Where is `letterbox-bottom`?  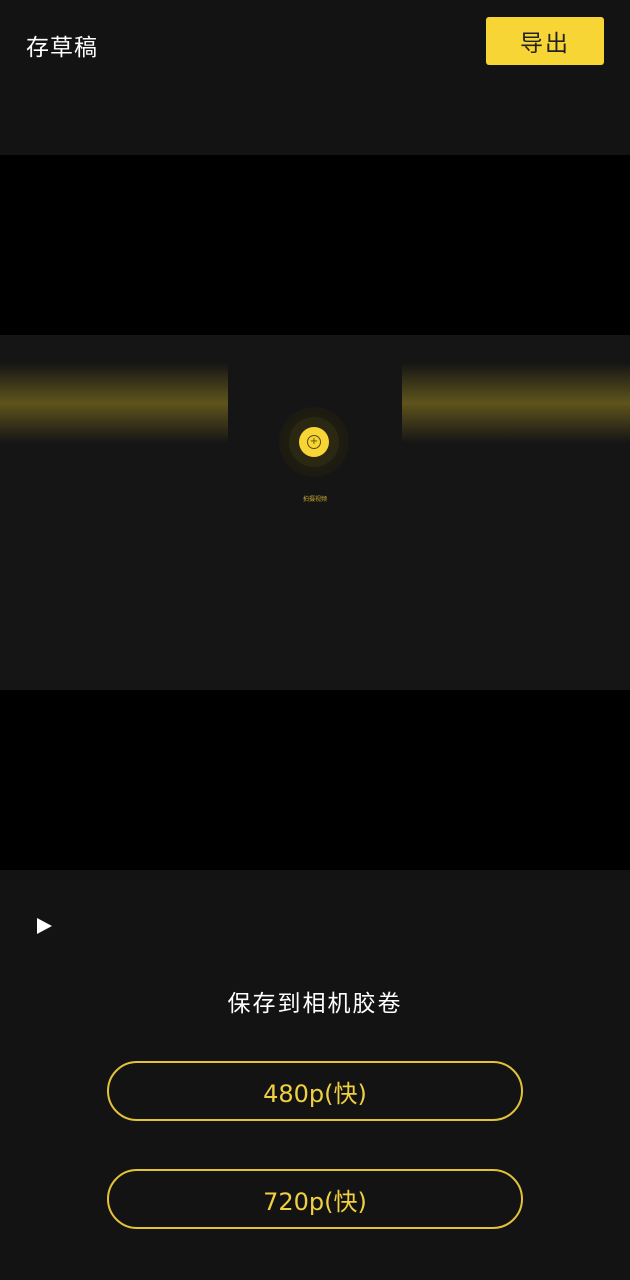
letterbox-bottom is located at coordinates (315, 780).